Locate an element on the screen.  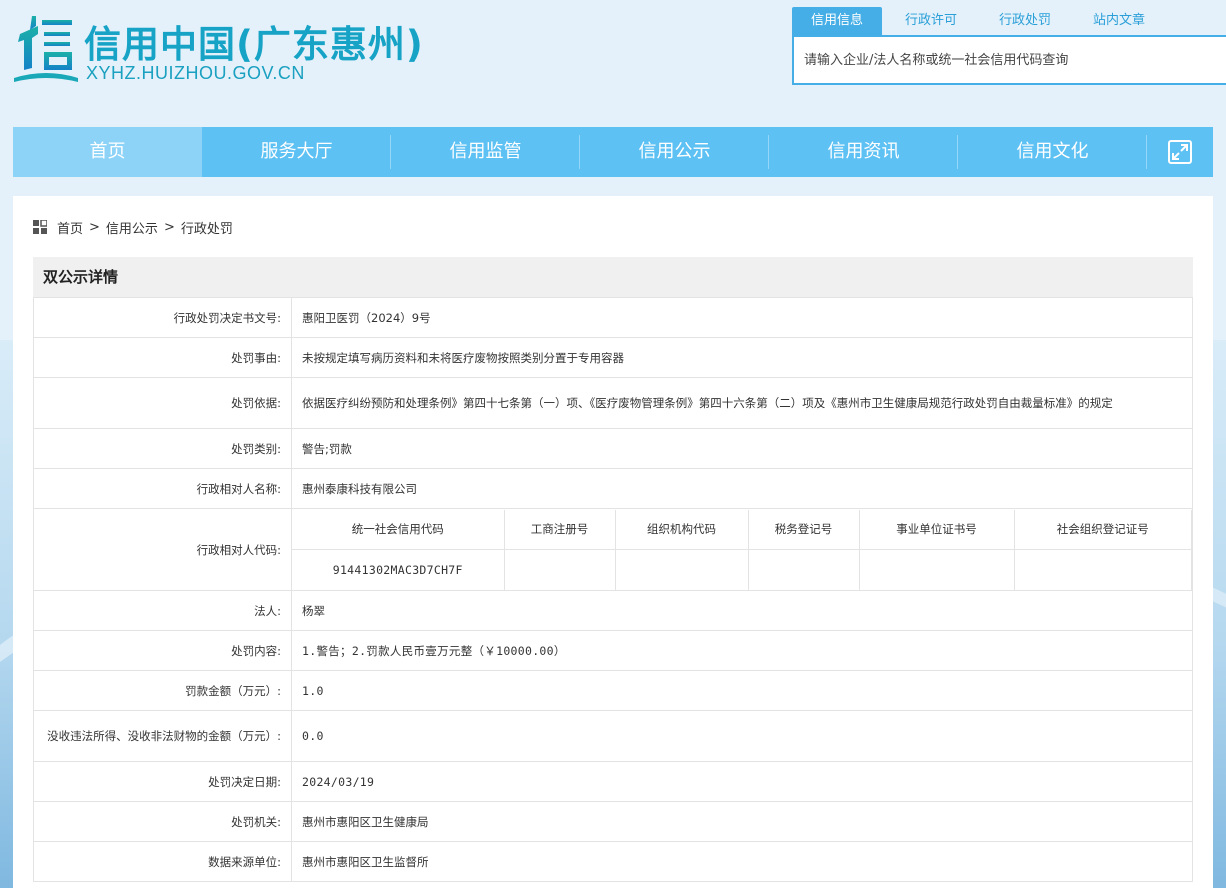
main-nav: 首页 服务大厅 信用监管 信用公示 信用资讯 信用文化 is located at coordinates (613, 152).